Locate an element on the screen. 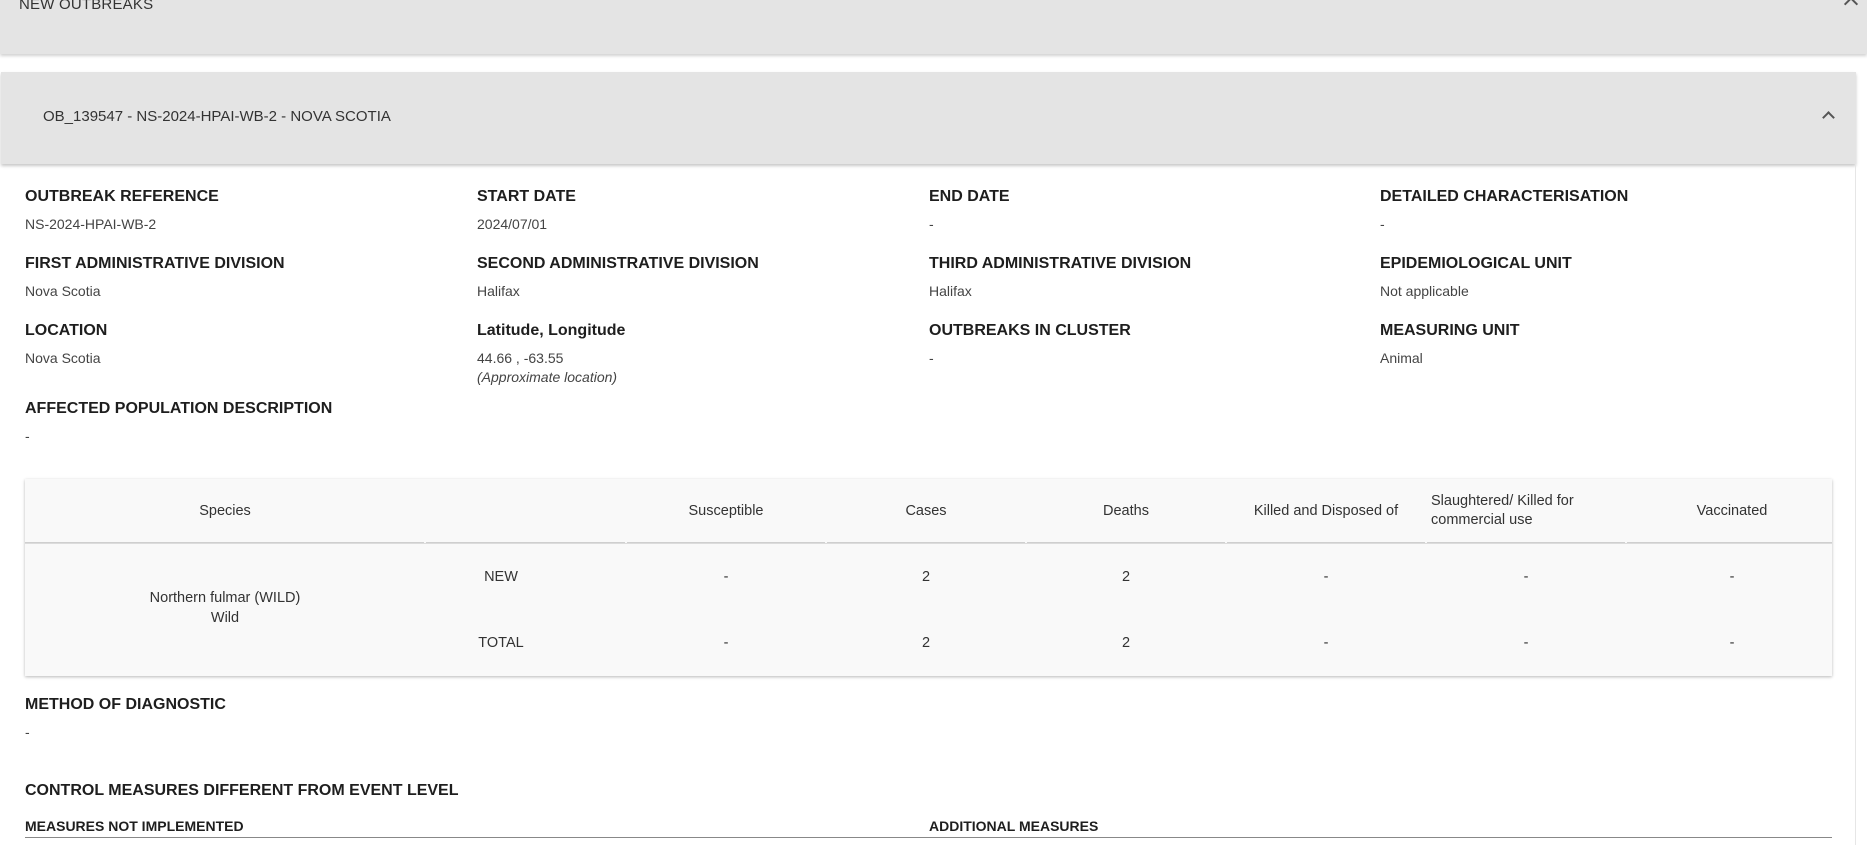 The width and height of the screenshot is (1867, 845). field-value: 44.66 , -63.55 is located at coordinates (520, 358).